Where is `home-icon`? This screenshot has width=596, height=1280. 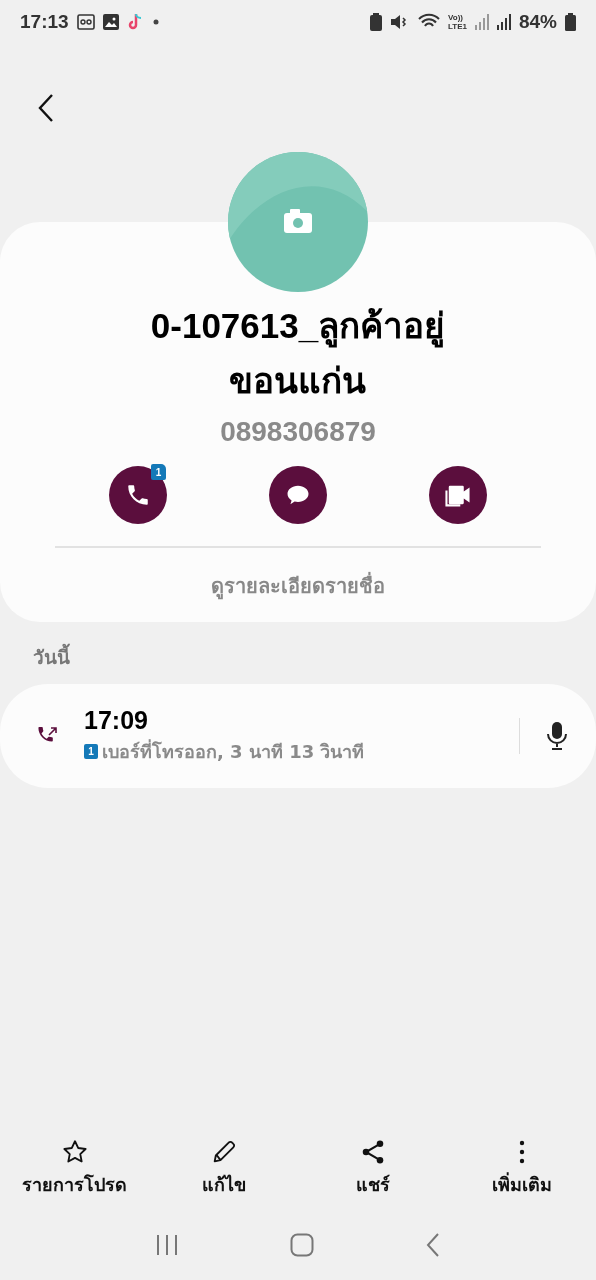 home-icon is located at coordinates (302, 1245).